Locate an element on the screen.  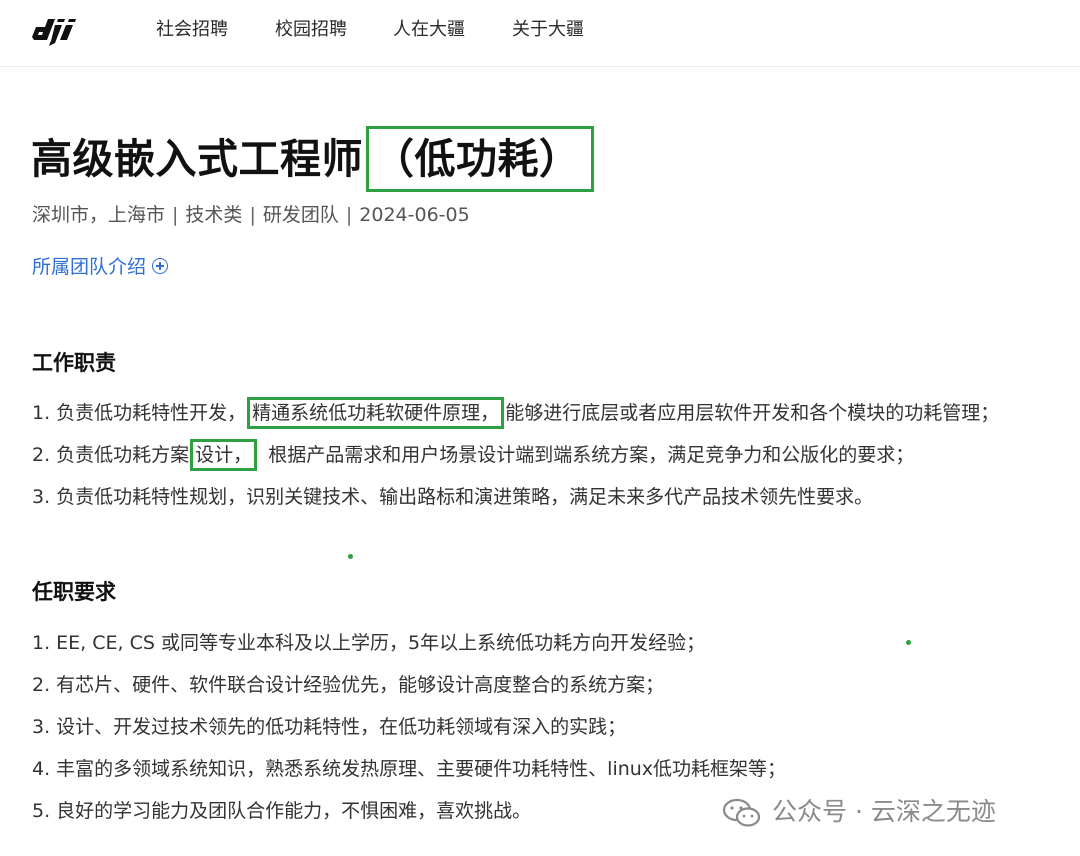
job-title-main: 高级嵌入式工程师 is located at coordinates (197, 159).